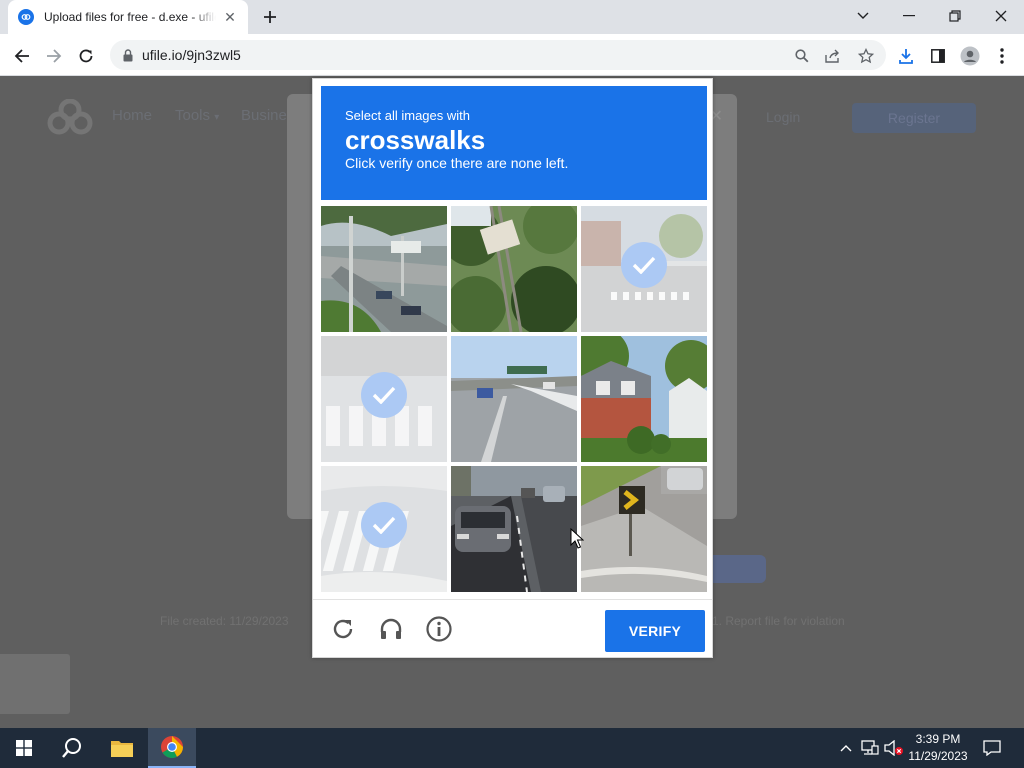  I want to click on side-panel-icon, so click(938, 56).